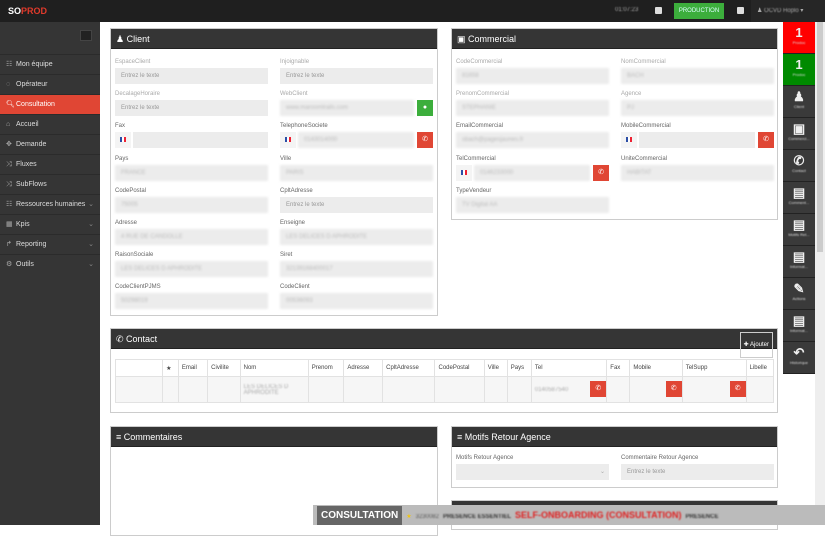  Describe the element at coordinates (799, 106) in the screenshot. I see `rail-label: Client` at that location.